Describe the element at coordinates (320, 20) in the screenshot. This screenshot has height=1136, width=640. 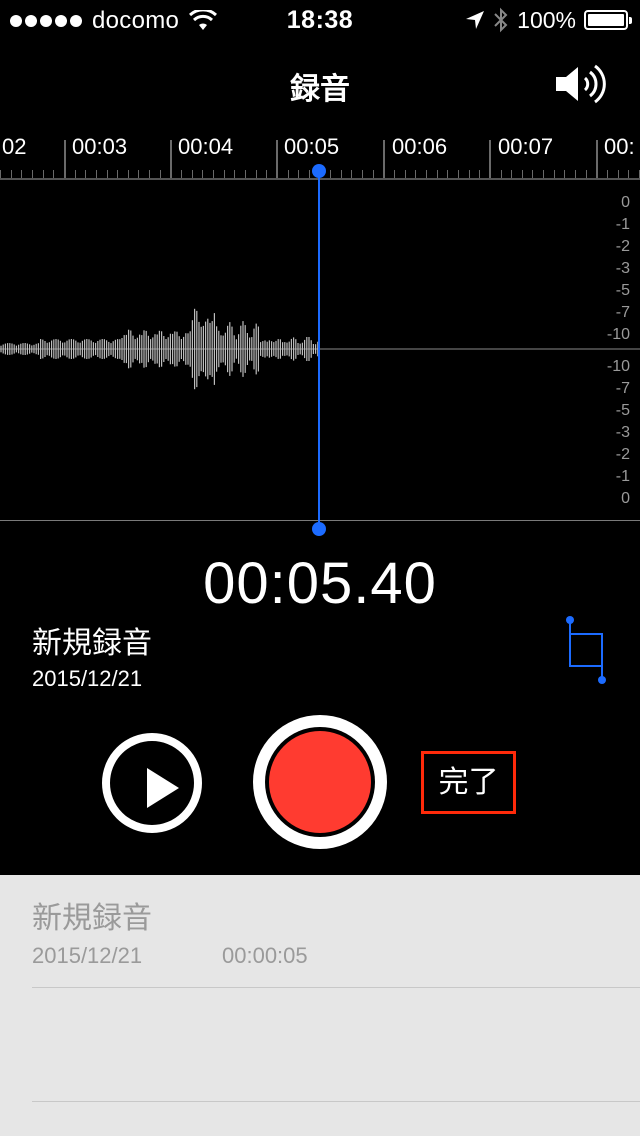
I see `status-bar: docomo 18:38 100%` at that location.